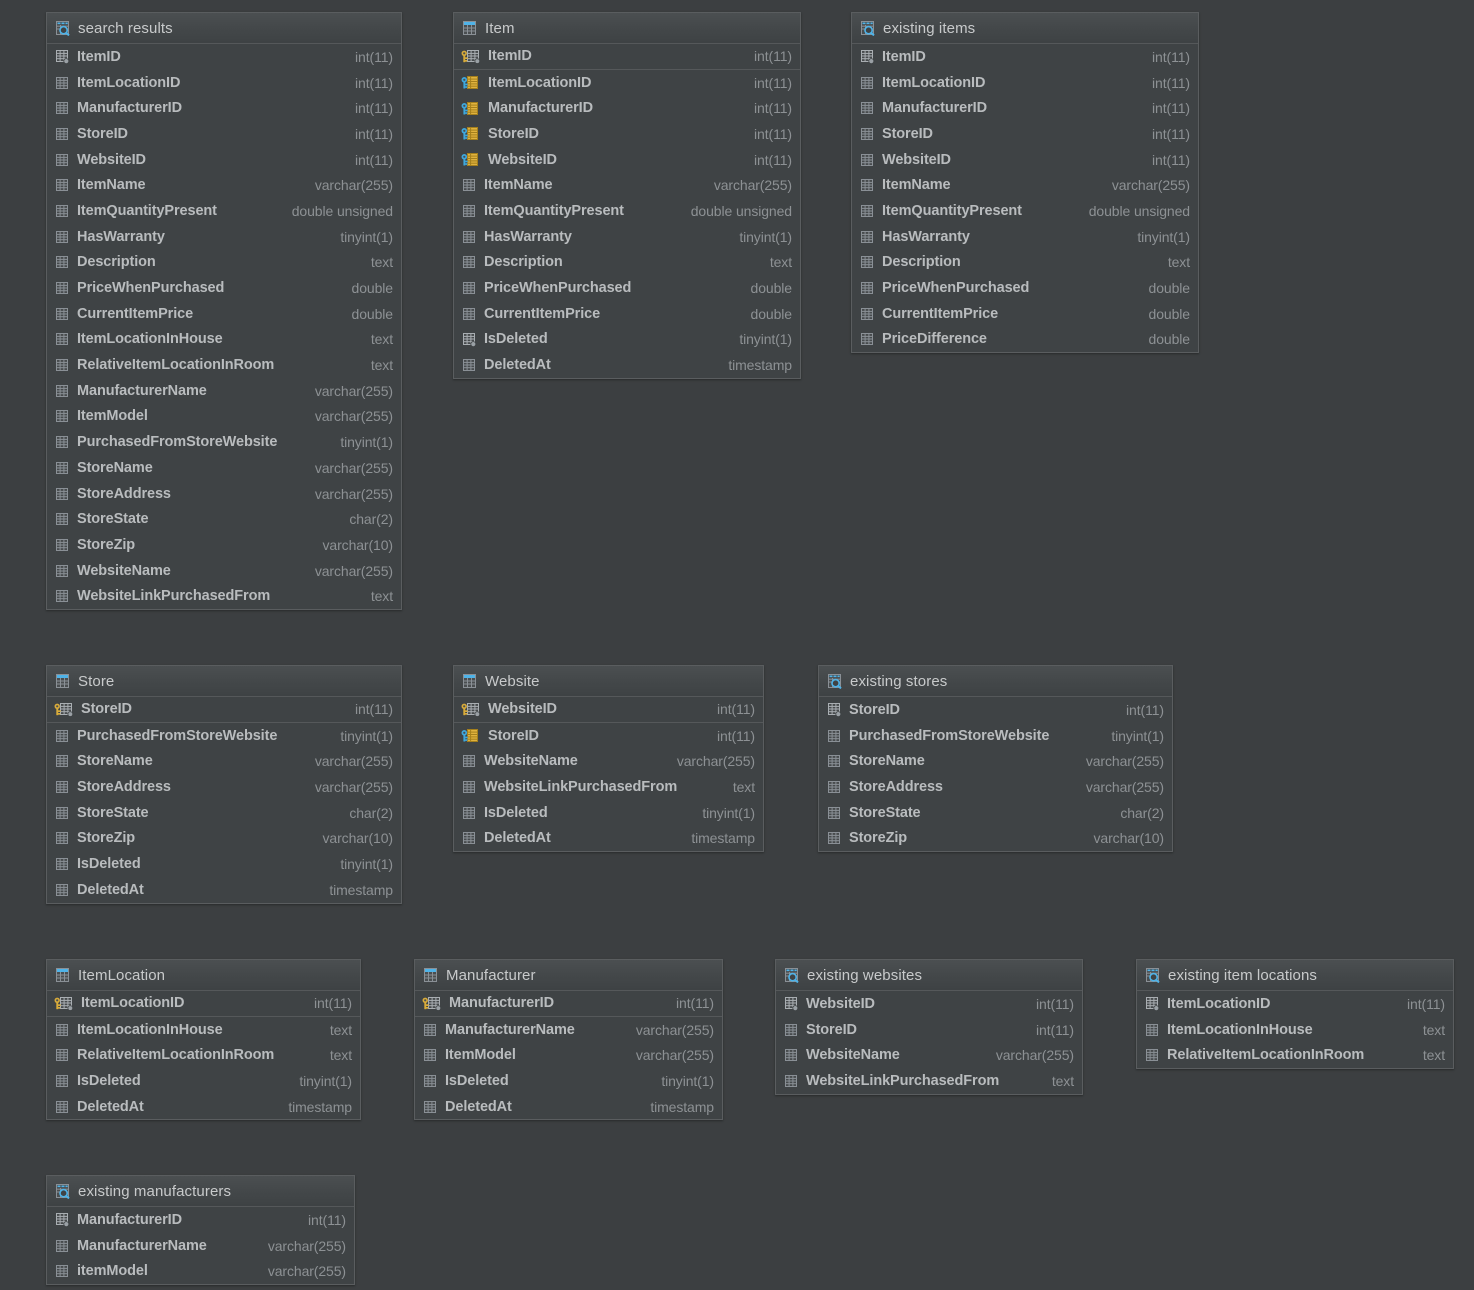  What do you see at coordinates (627, 28) in the screenshot?
I see `entity-header: Item` at bounding box center [627, 28].